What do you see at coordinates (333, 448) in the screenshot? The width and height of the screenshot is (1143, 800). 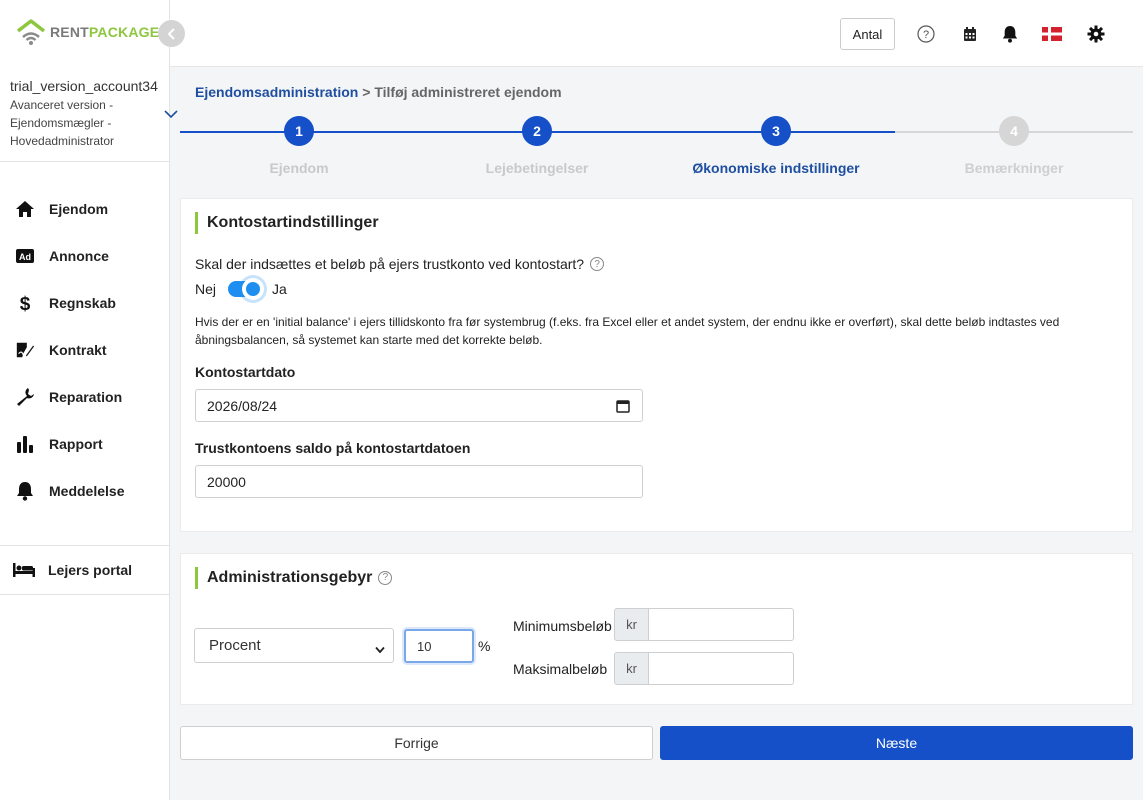 I see `trust-balance-label: Trustkontoens saldo på kontostartdatoen` at bounding box center [333, 448].